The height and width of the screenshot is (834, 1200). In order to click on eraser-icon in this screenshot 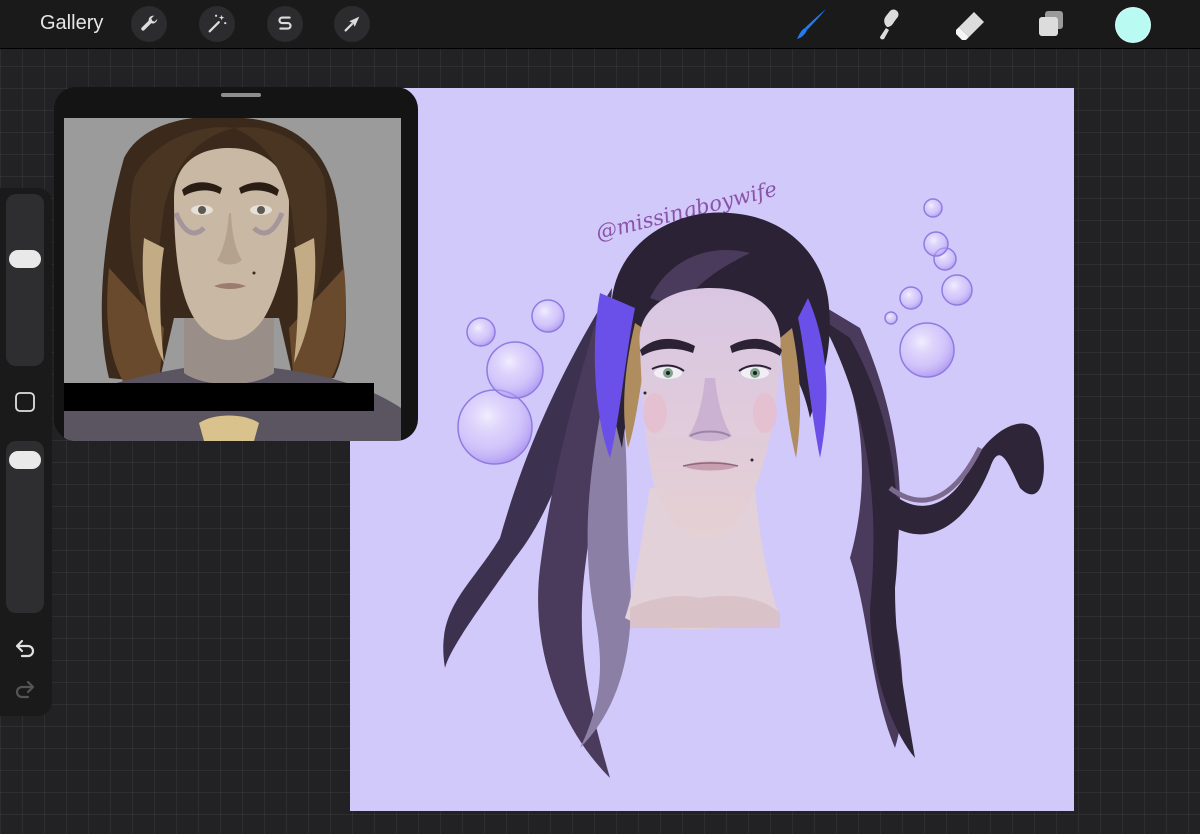, I will do `click(970, 26)`.